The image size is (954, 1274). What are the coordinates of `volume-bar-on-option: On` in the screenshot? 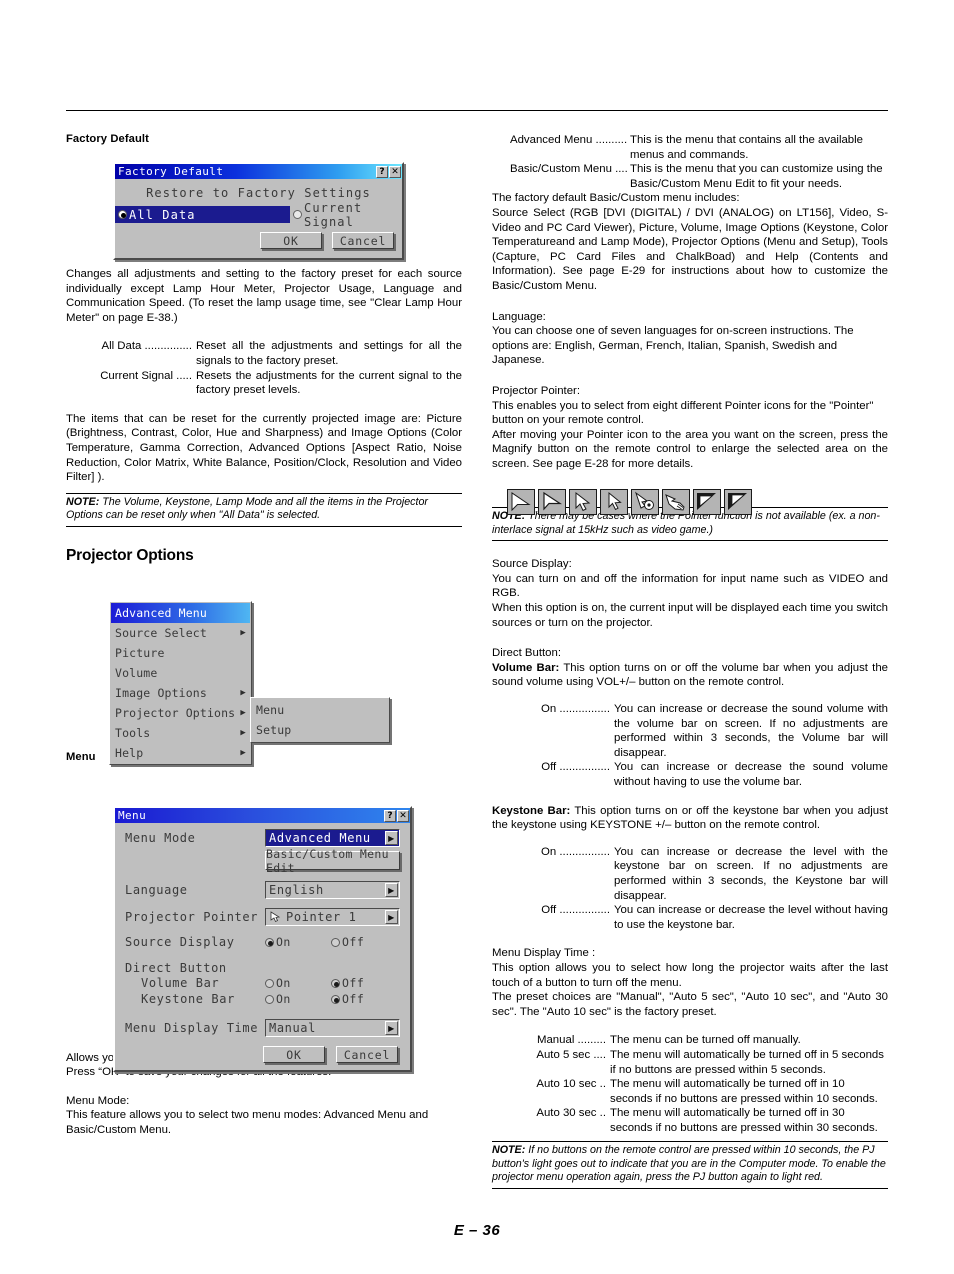 It's located at (298, 983).